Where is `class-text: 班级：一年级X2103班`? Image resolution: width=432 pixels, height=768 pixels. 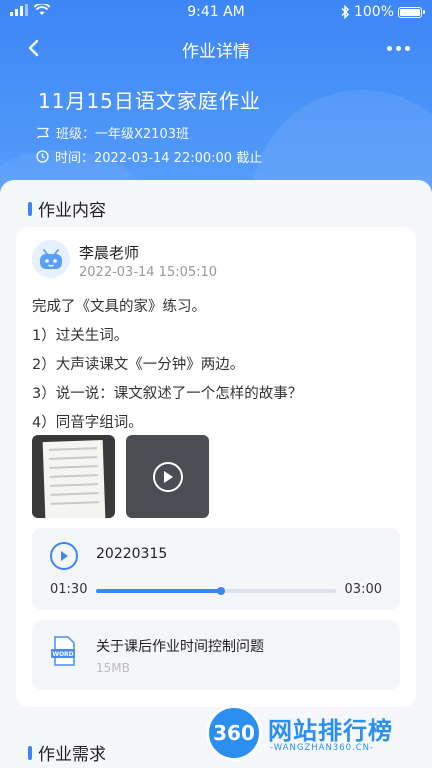 class-text: 班级：一年级X2103班 is located at coordinates (122, 134).